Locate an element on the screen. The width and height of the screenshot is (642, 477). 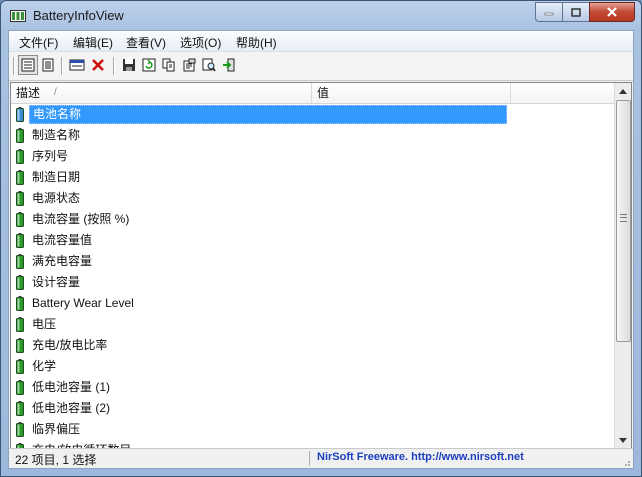
list-item: 序列号 is located at coordinates (311, 156).